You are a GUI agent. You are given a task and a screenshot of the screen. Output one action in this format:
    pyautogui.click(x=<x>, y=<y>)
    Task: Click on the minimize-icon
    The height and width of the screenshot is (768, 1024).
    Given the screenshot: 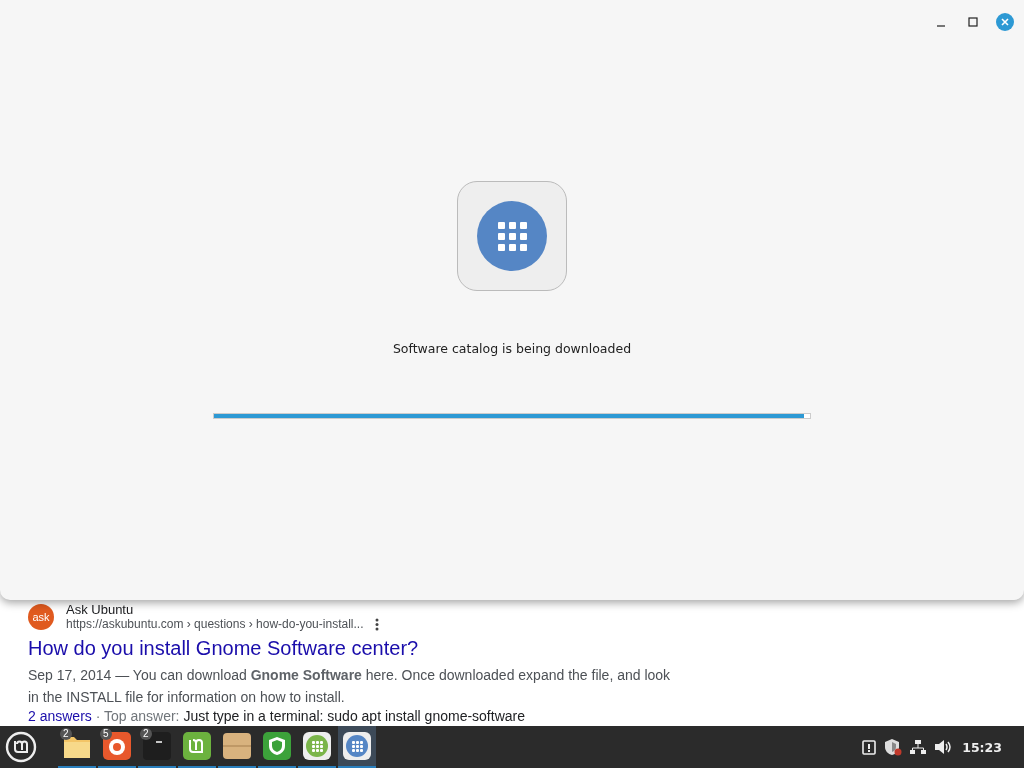 What is the action you would take?
    pyautogui.click(x=941, y=26)
    